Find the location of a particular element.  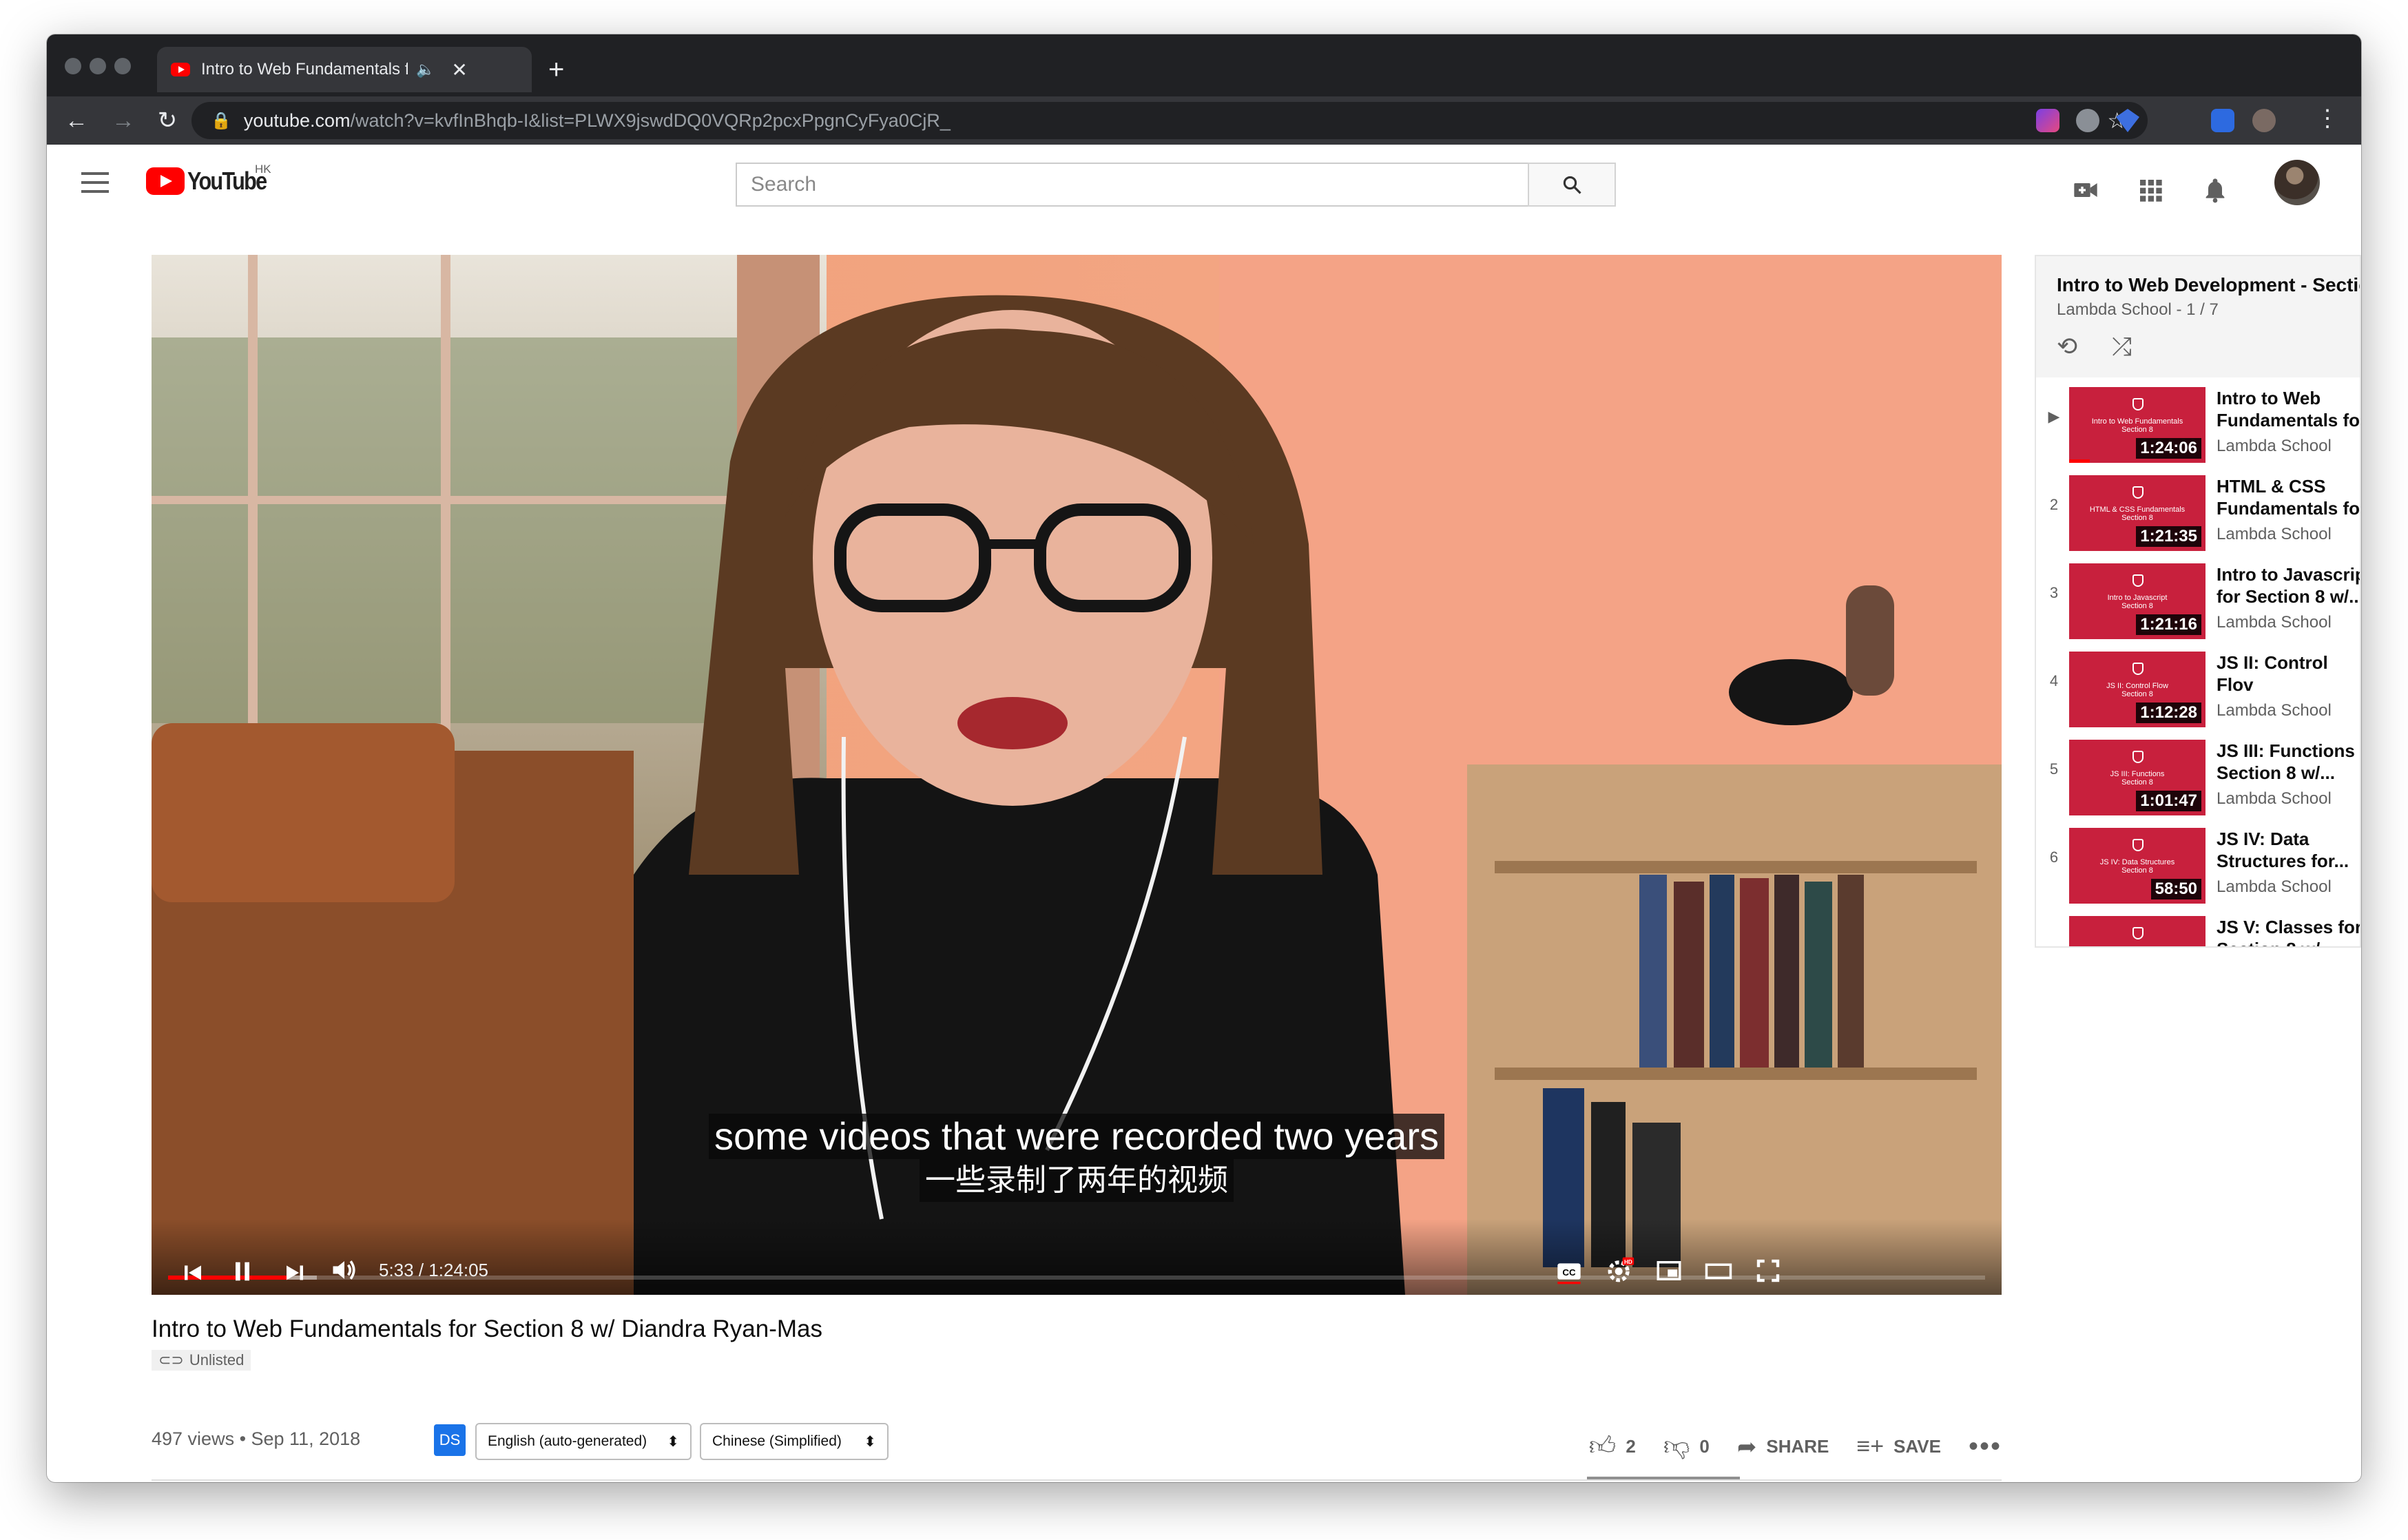

guide-menu-icon is located at coordinates (95, 182).